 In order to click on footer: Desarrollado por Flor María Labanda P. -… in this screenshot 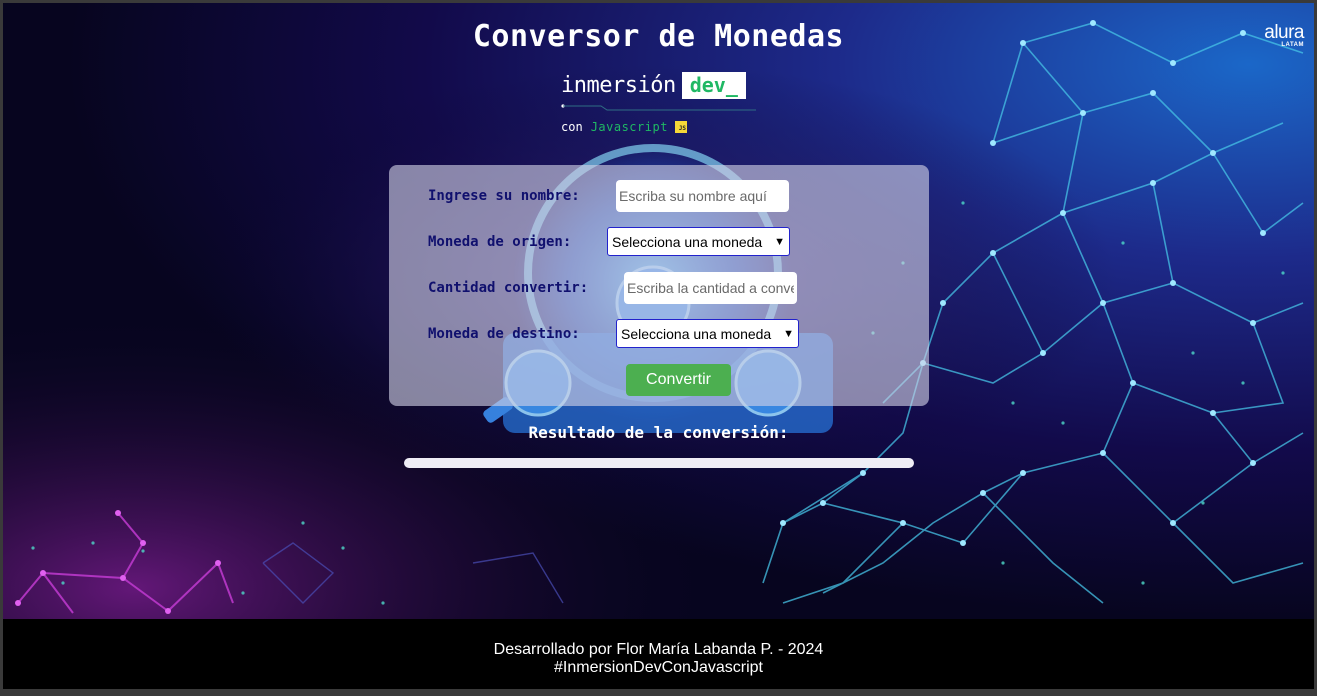, I will do `click(658, 654)`.